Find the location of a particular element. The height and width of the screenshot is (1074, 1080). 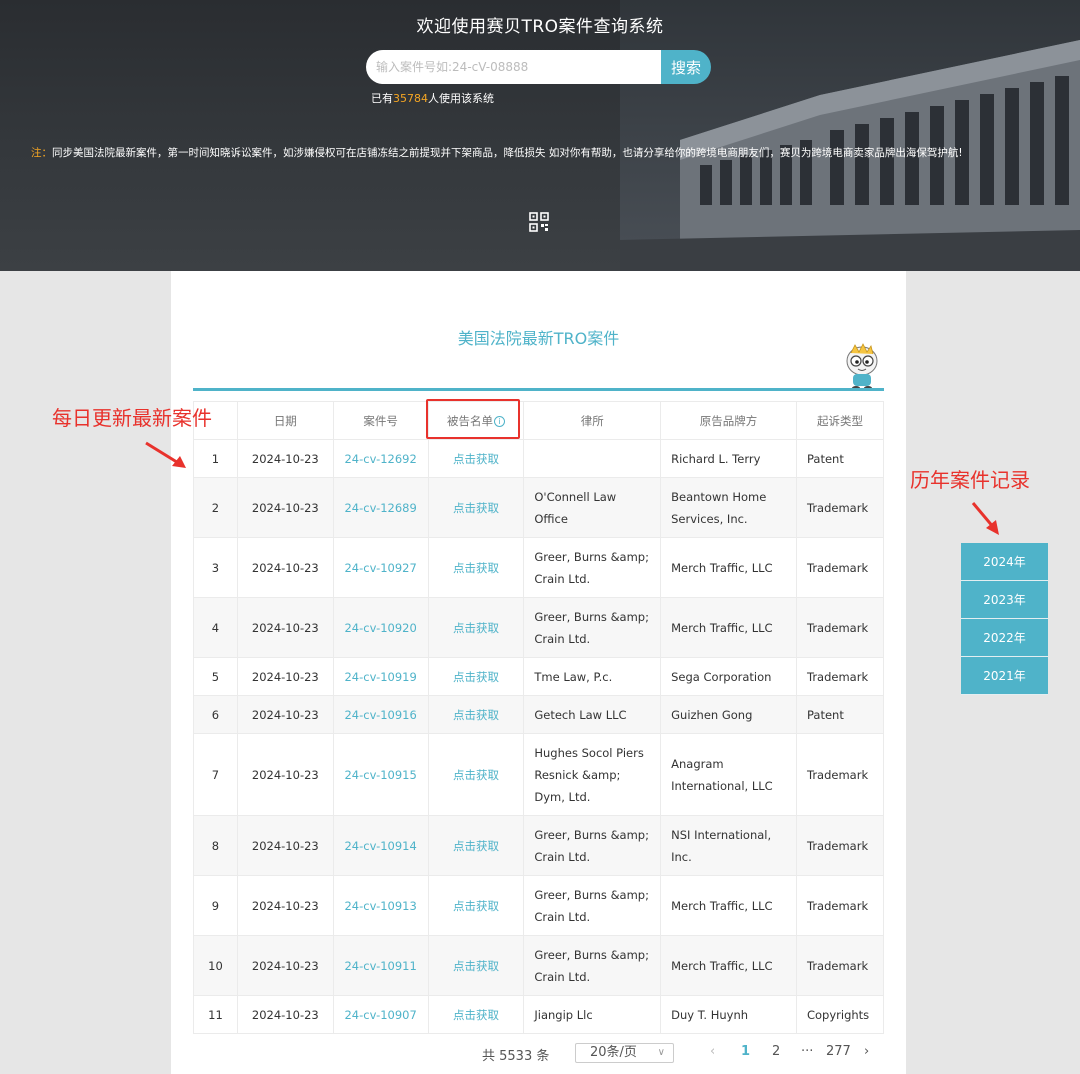

info-icon: i is located at coordinates (499, 421).